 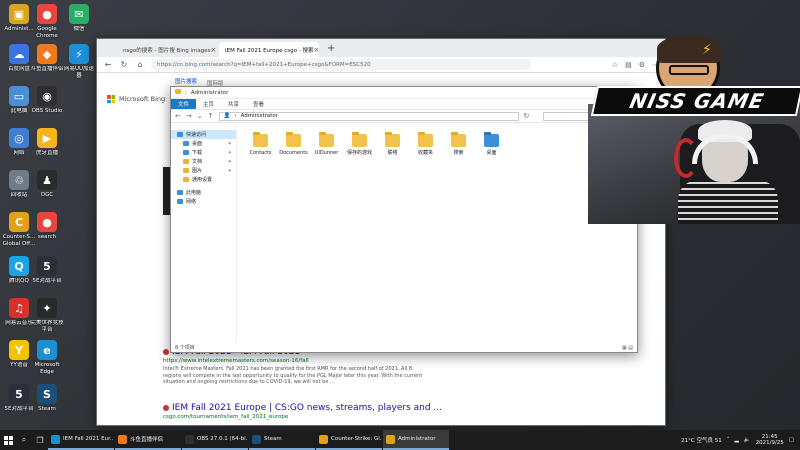 I want to click on taskbar-app-button: Steam, so click(x=282, y=440).